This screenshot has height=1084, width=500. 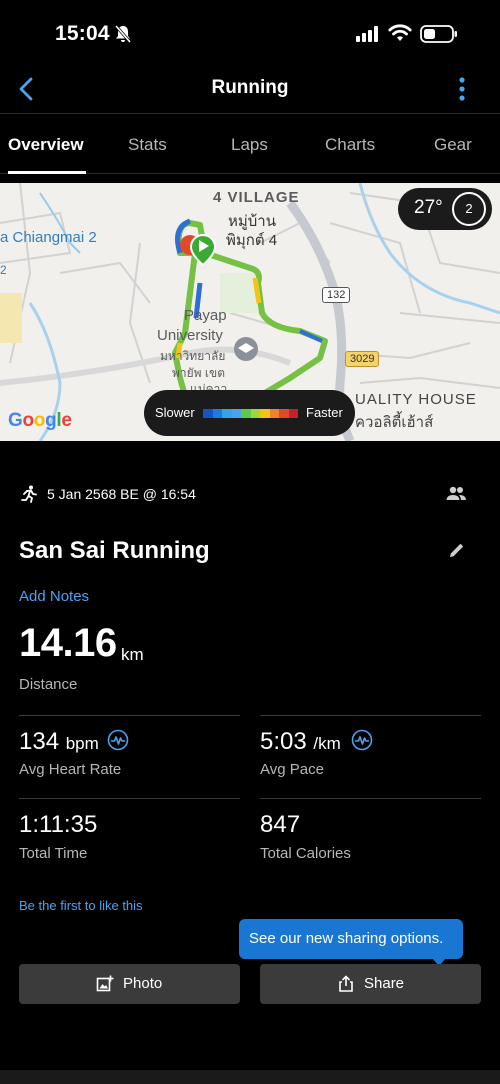 I want to click on tab-laps: Laps, so click(x=249, y=145).